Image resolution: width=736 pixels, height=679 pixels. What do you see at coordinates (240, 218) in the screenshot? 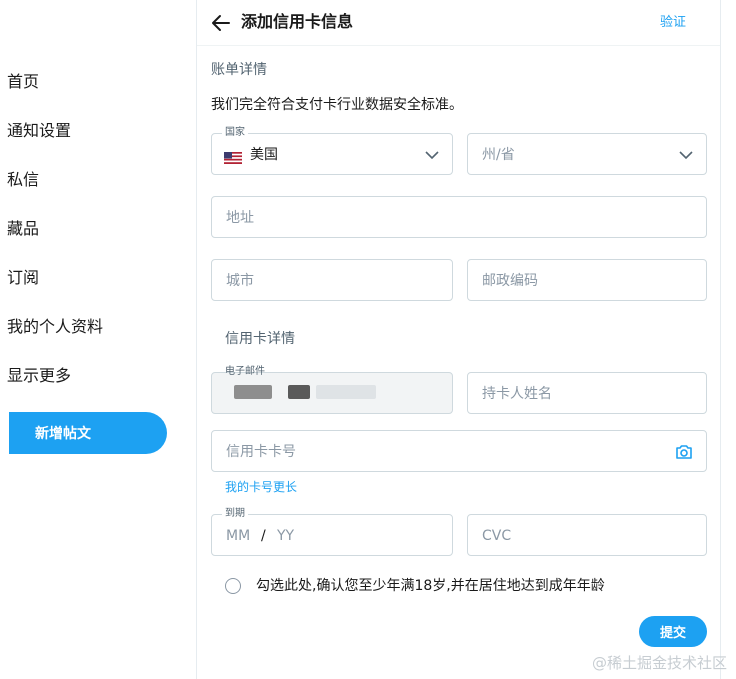
I see `address-placeholder: 地址` at bounding box center [240, 218].